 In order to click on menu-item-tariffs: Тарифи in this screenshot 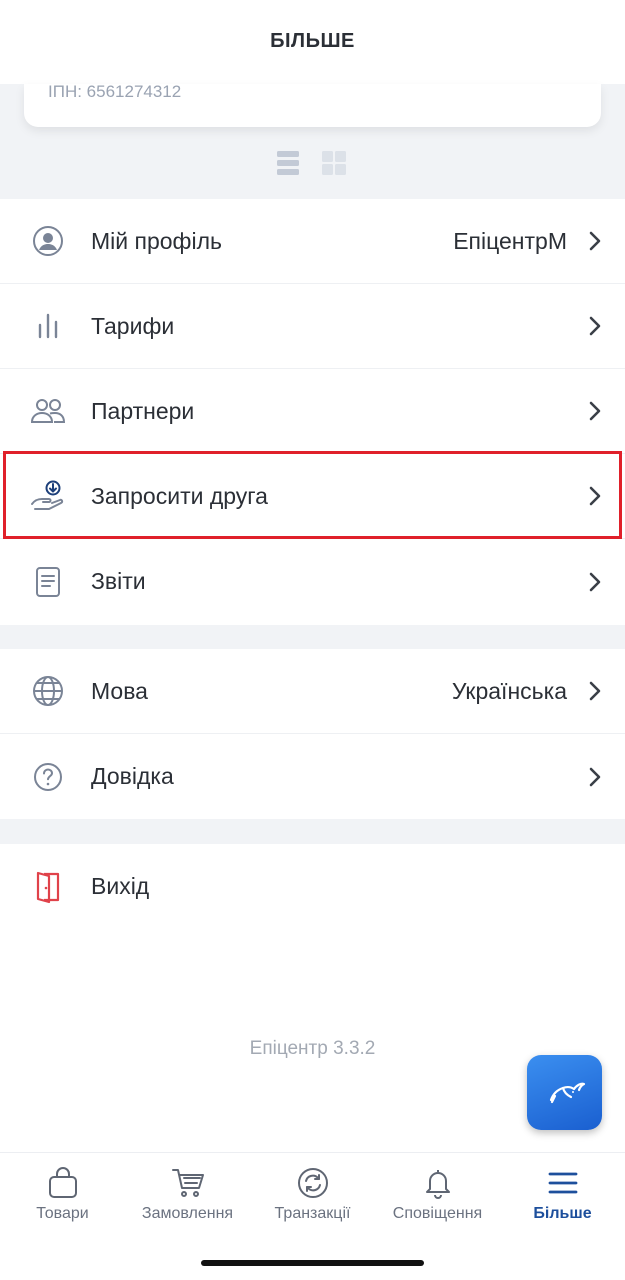, I will do `click(312, 326)`.